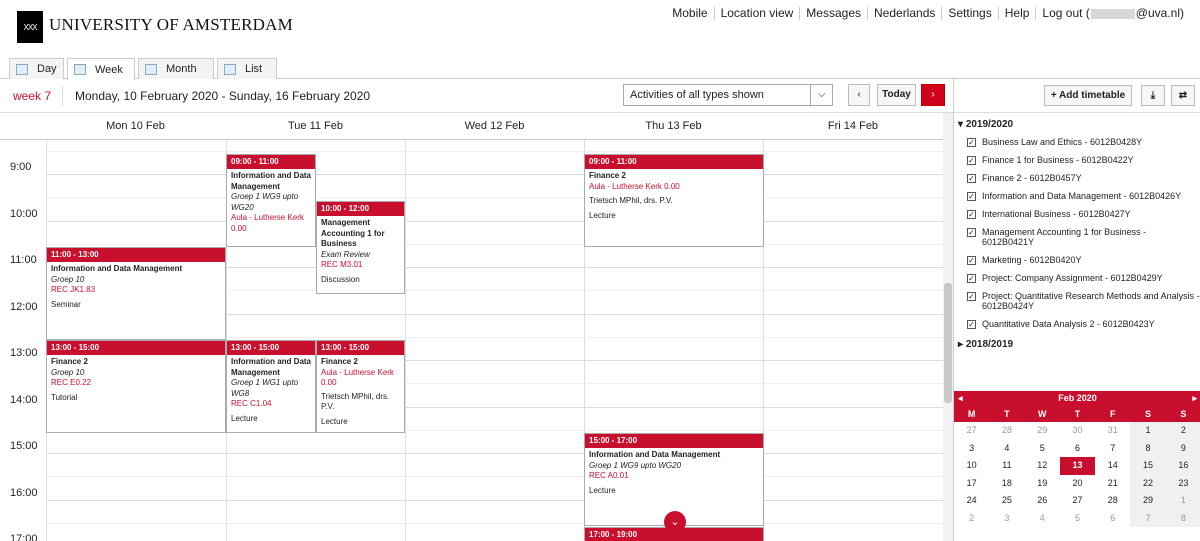 Image resolution: width=1200 pixels, height=541 pixels. Describe the element at coordinates (948, 343) in the screenshot. I see `scrollbar-thumb` at that location.